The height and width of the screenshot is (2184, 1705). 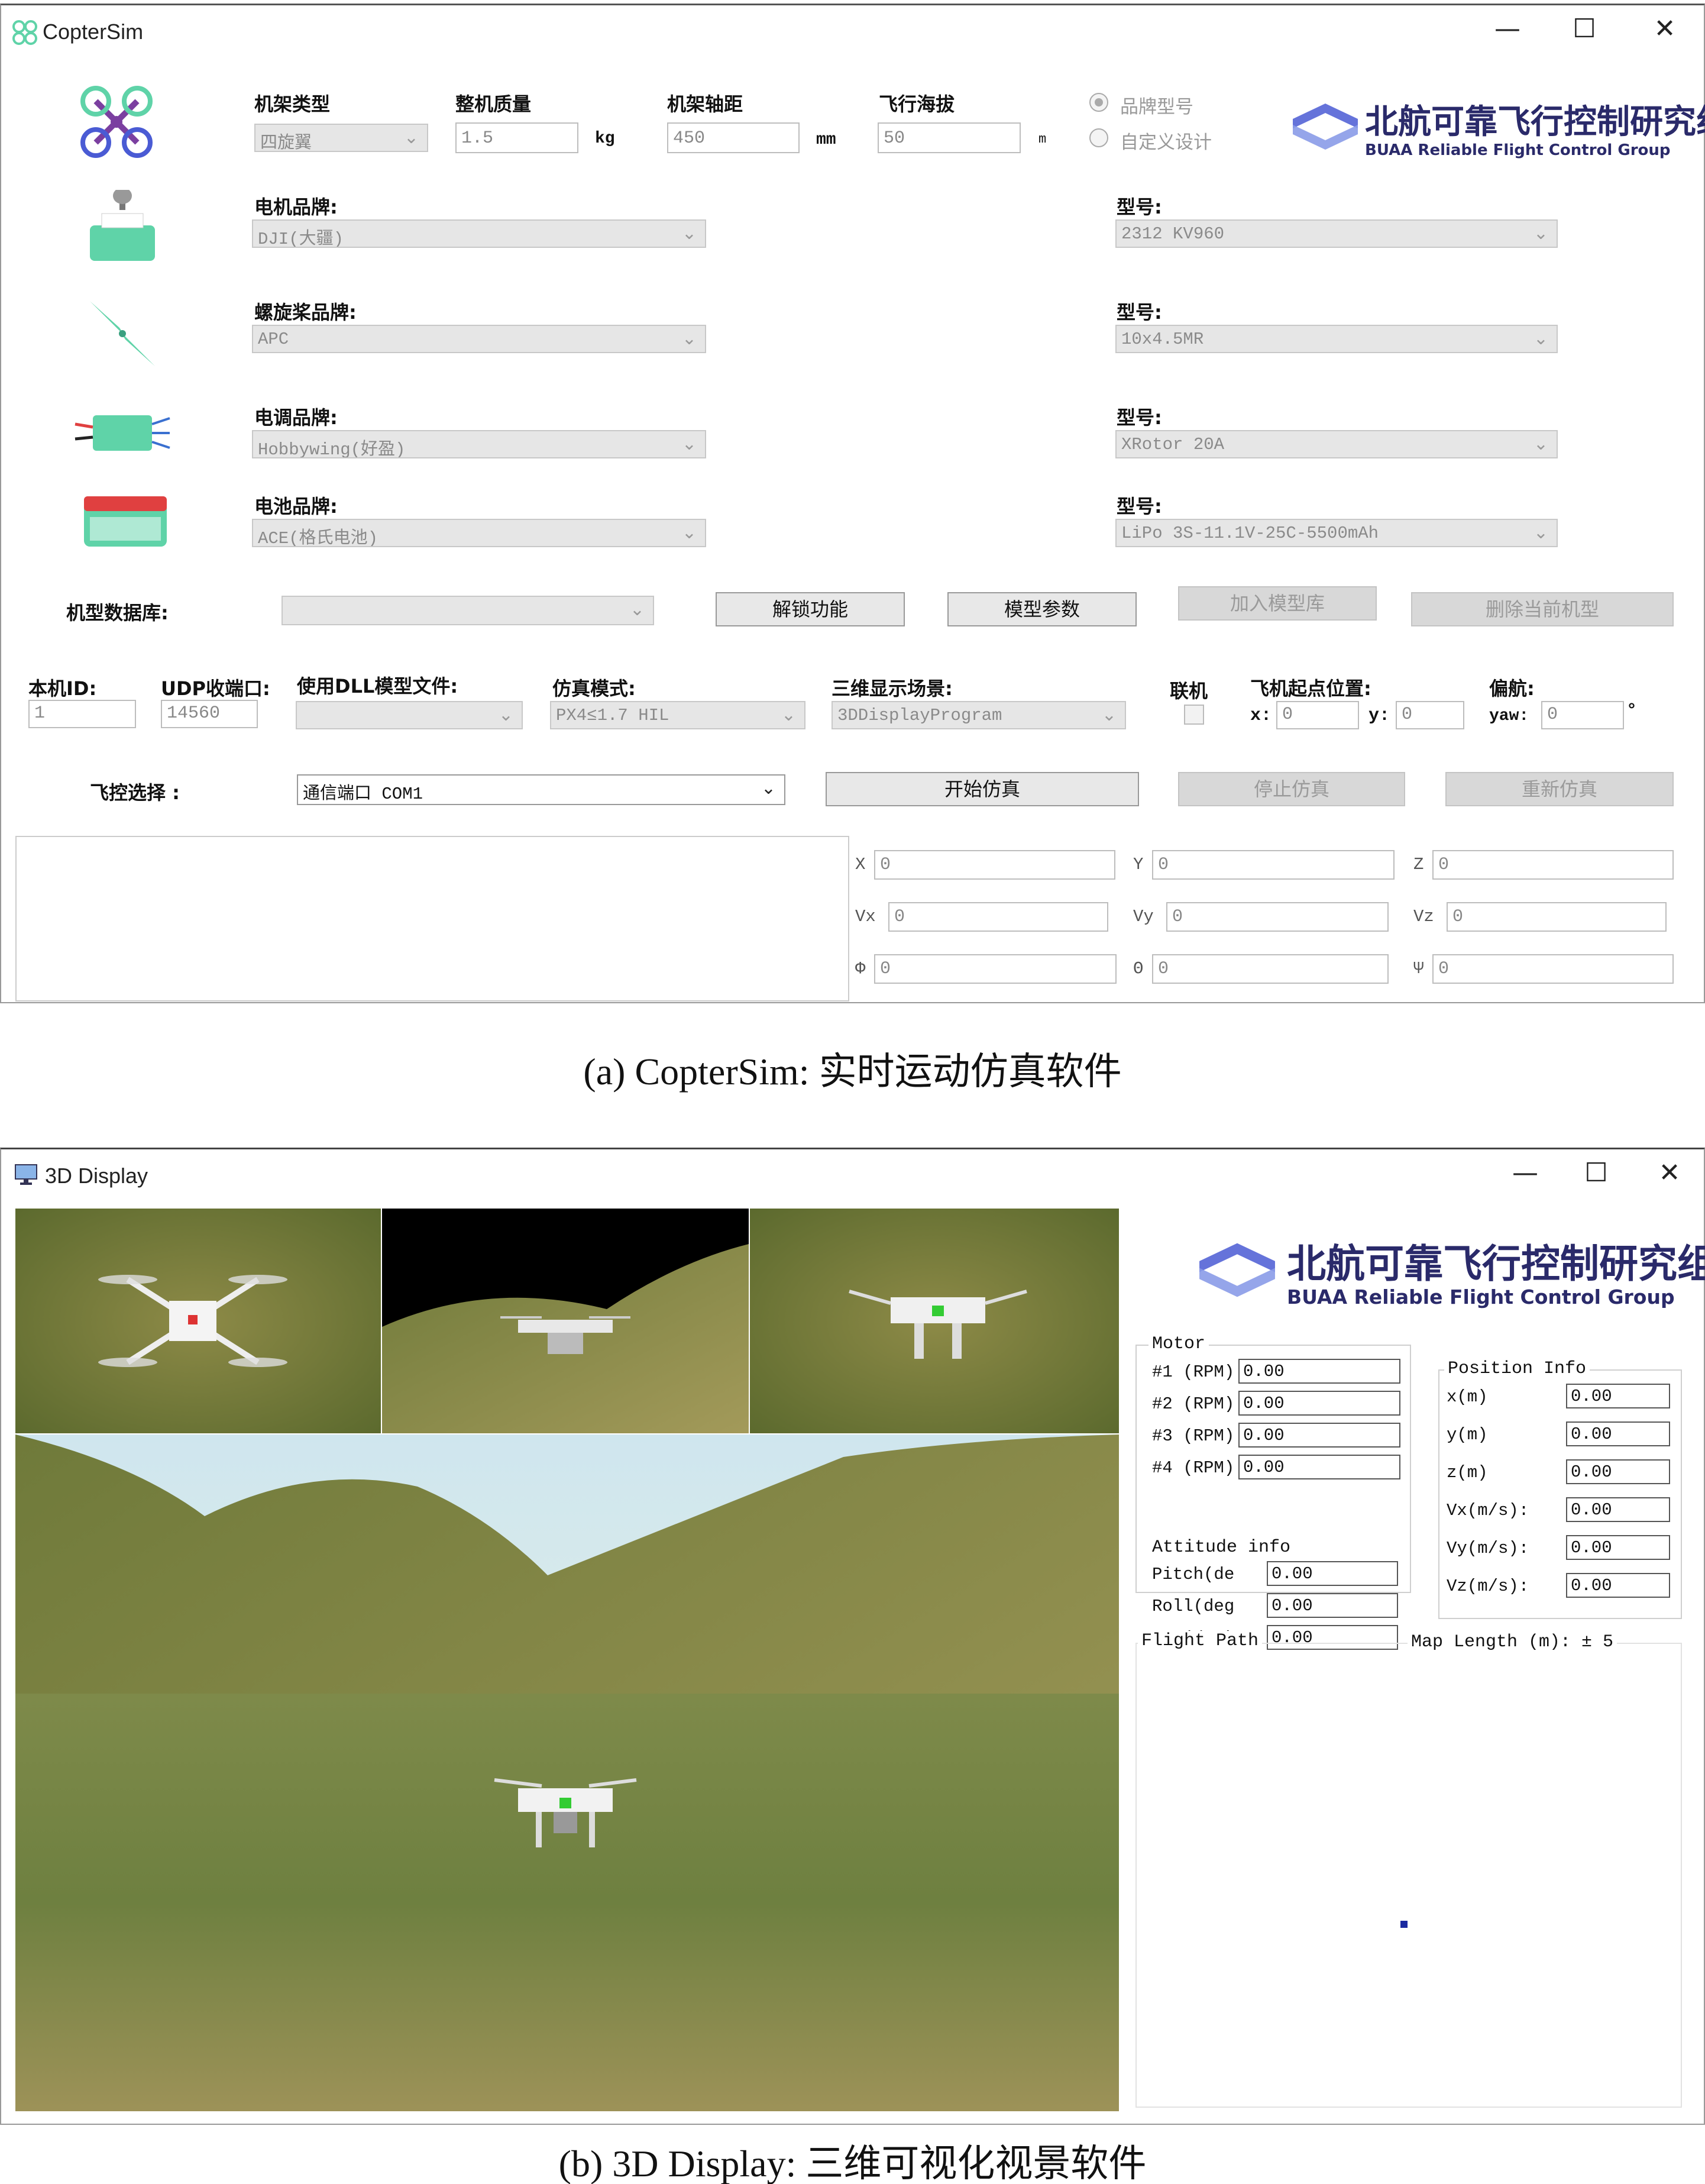 What do you see at coordinates (1379, 716) in the screenshot?
I see `start-y-label: y:` at bounding box center [1379, 716].